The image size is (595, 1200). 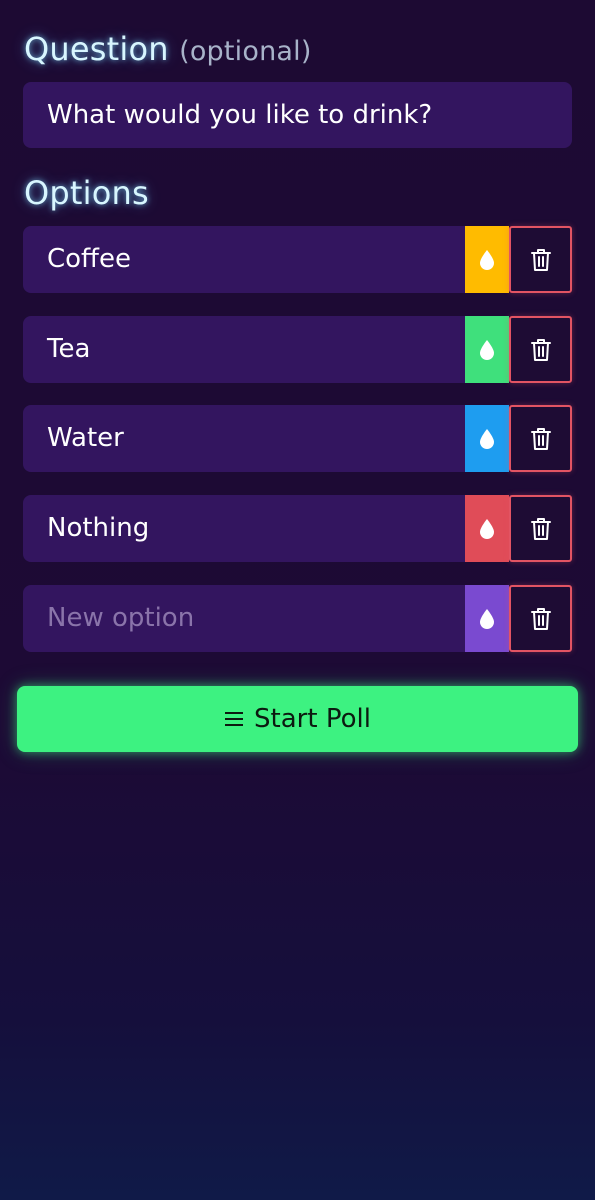 I want to click on new-option-input: New option, so click(x=244, y=618).